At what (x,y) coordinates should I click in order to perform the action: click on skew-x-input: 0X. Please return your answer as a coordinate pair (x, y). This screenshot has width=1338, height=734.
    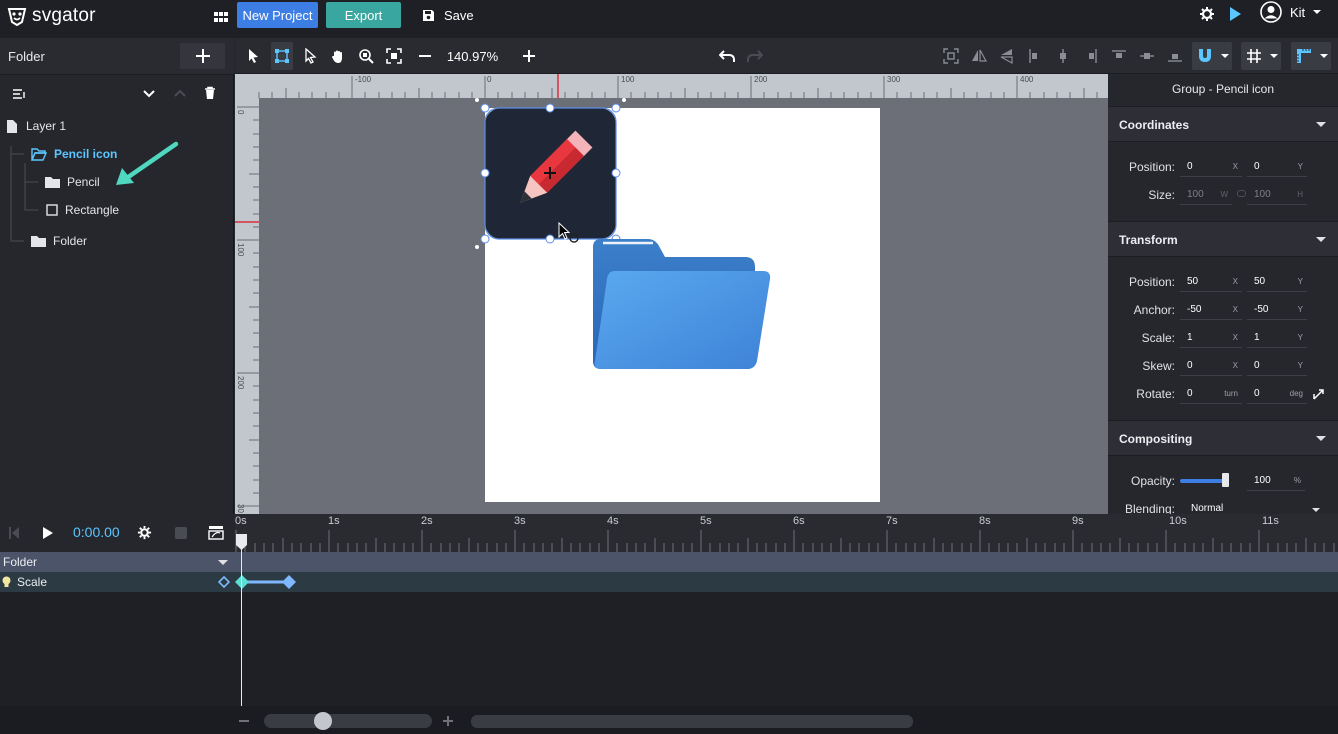
    Looking at the image, I should click on (1211, 366).